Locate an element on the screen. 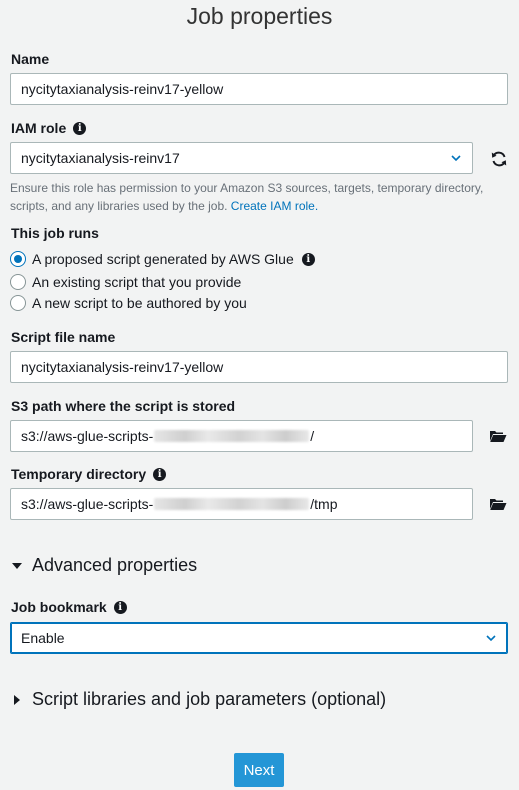 The width and height of the screenshot is (519, 790). radio-button-checked is located at coordinates (18, 259).